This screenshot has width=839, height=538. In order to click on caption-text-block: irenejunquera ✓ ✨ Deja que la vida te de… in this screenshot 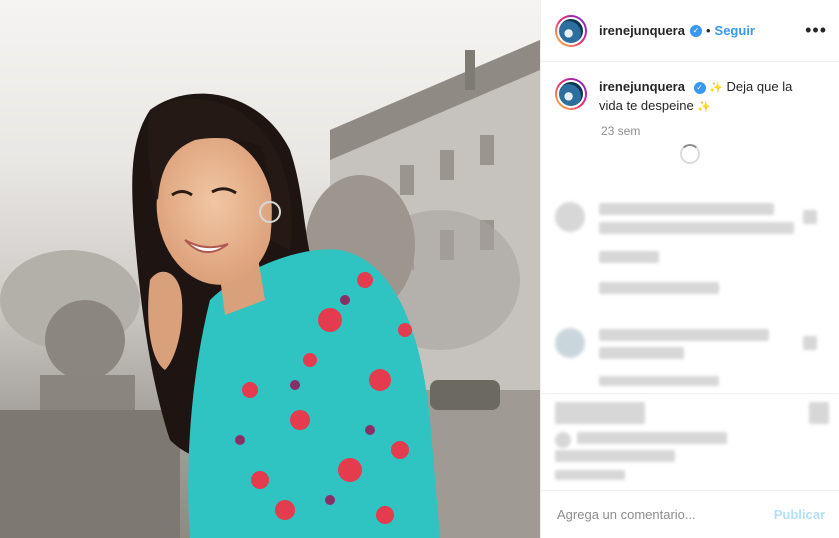, I will do `click(704, 97)`.